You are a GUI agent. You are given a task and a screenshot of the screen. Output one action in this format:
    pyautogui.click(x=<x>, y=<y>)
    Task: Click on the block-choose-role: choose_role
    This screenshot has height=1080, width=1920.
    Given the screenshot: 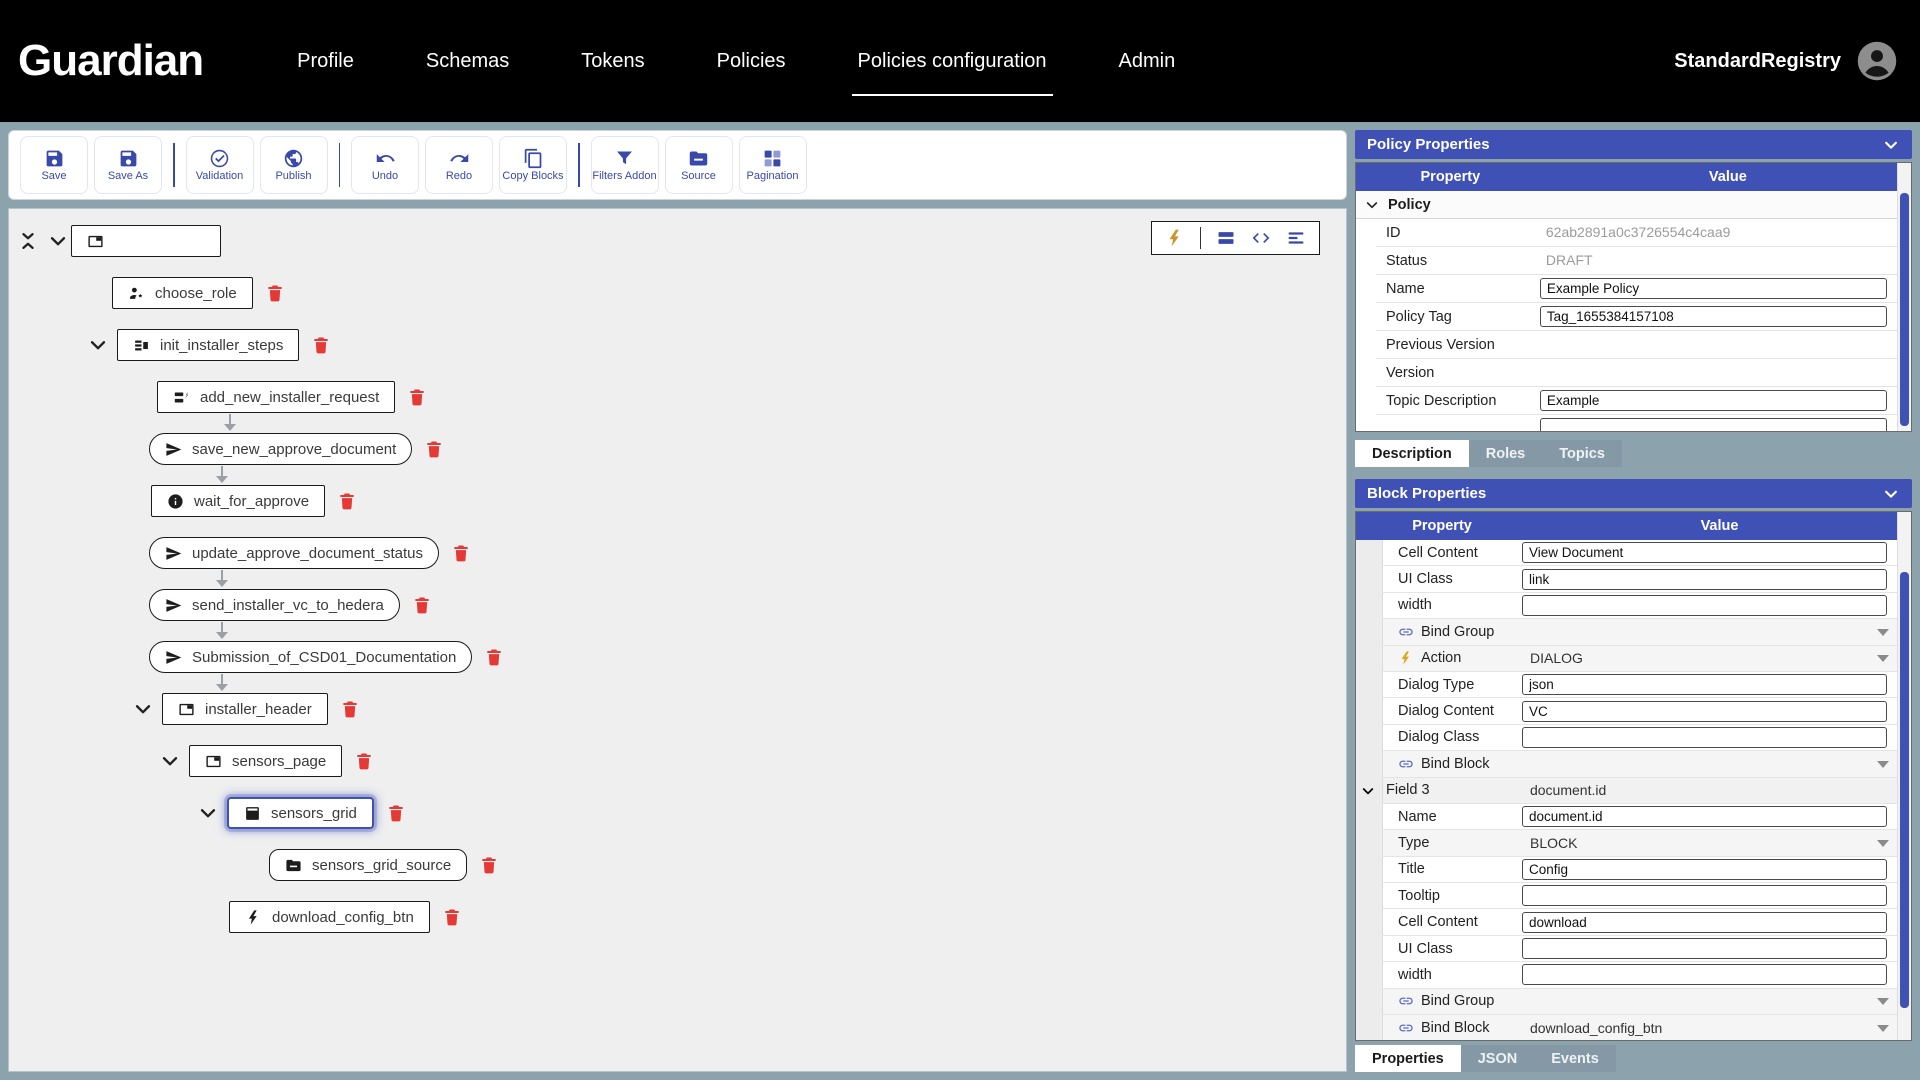 What is the action you would take?
    pyautogui.click(x=182, y=293)
    